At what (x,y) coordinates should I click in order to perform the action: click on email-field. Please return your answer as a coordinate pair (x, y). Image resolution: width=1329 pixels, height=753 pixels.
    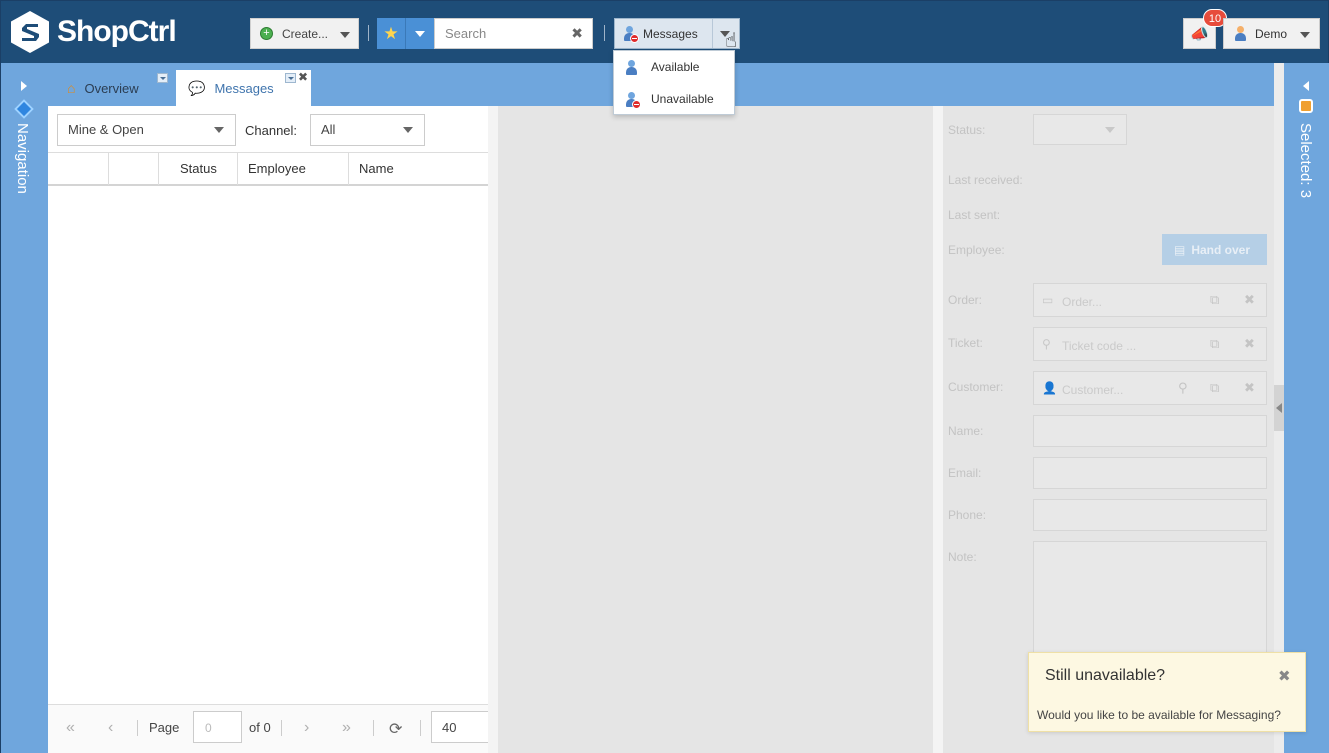
    Looking at the image, I should click on (1150, 473).